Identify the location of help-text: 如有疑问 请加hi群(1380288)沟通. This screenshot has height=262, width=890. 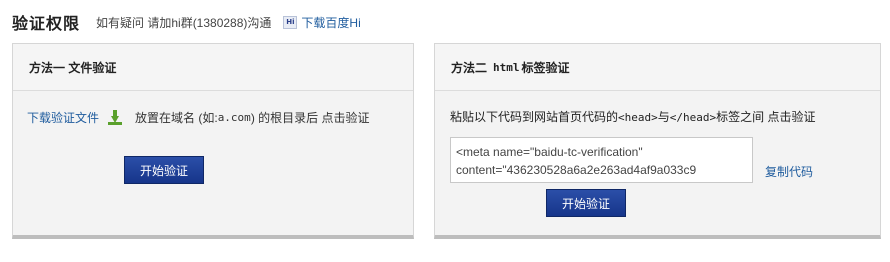
(184, 22).